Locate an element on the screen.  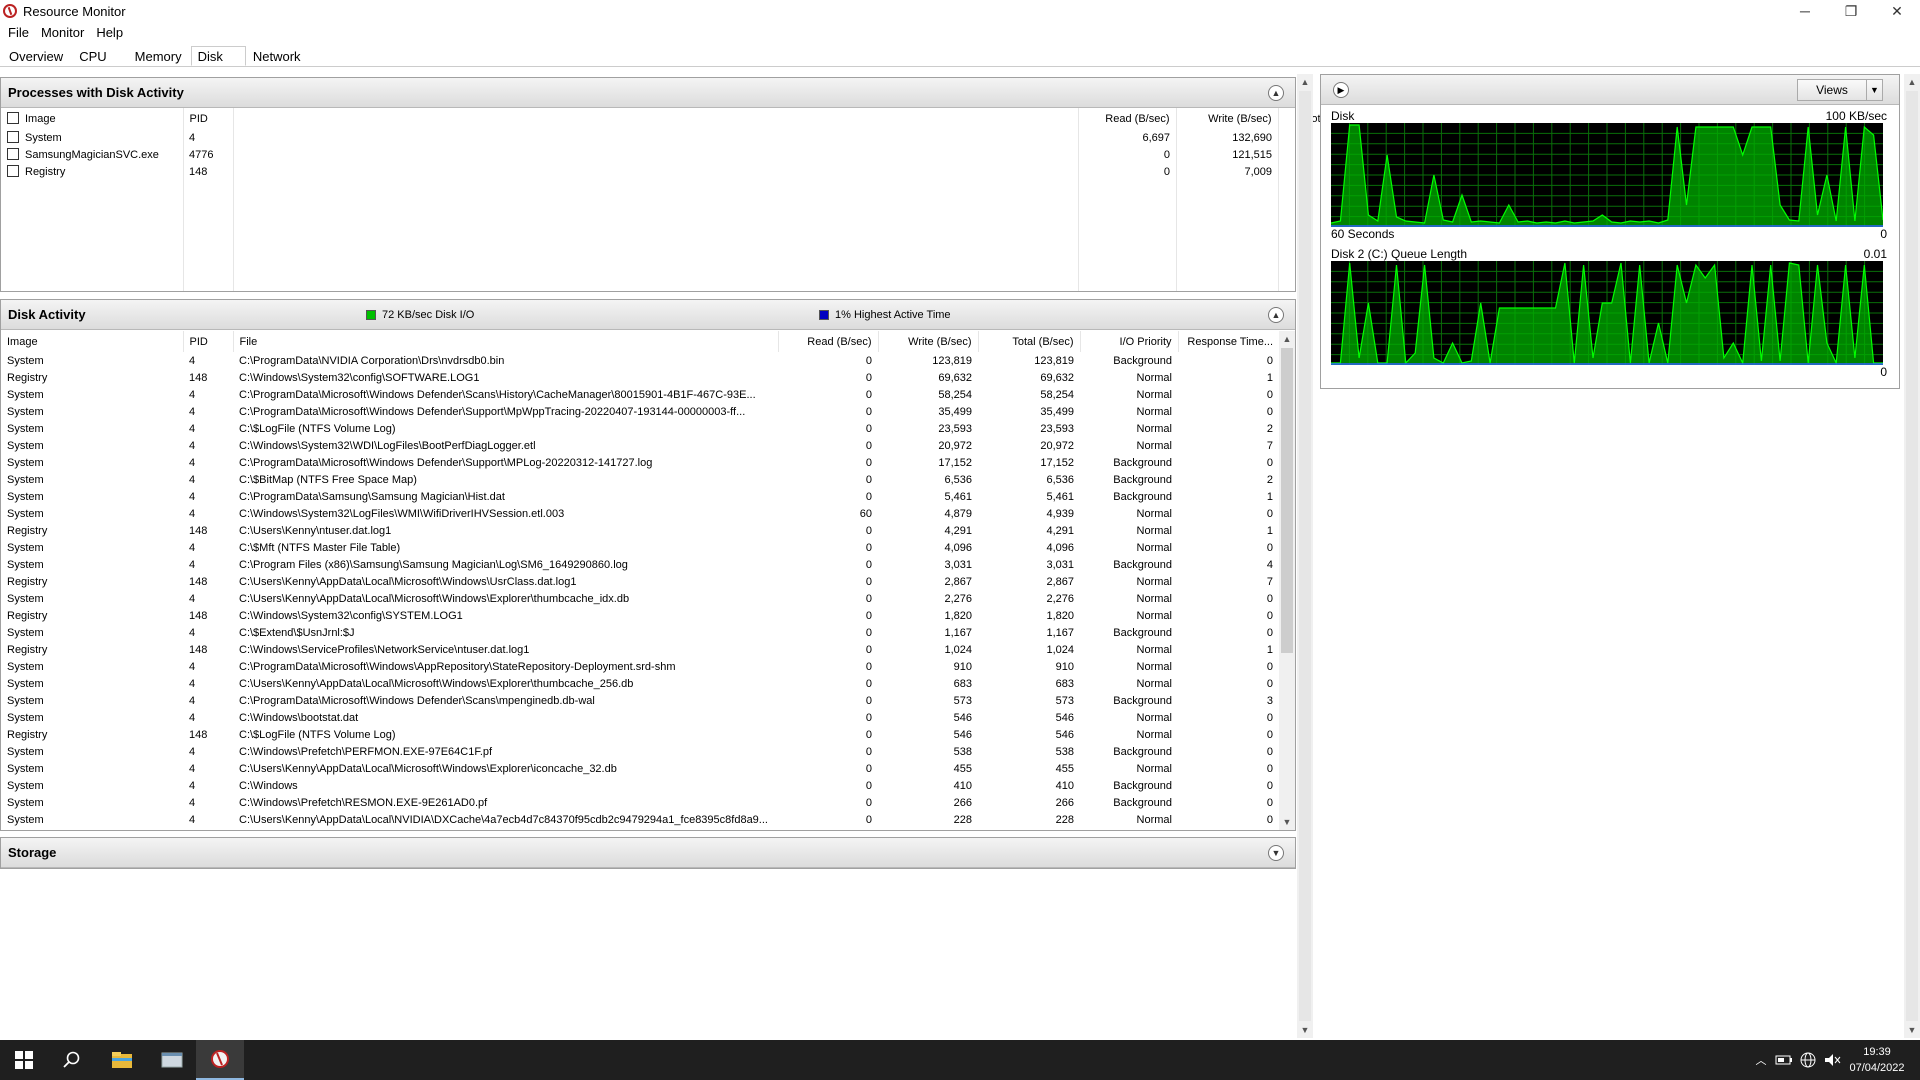
taskbar-clock: 19:39 07/04/2022 is located at coordinates (1877, 1060).